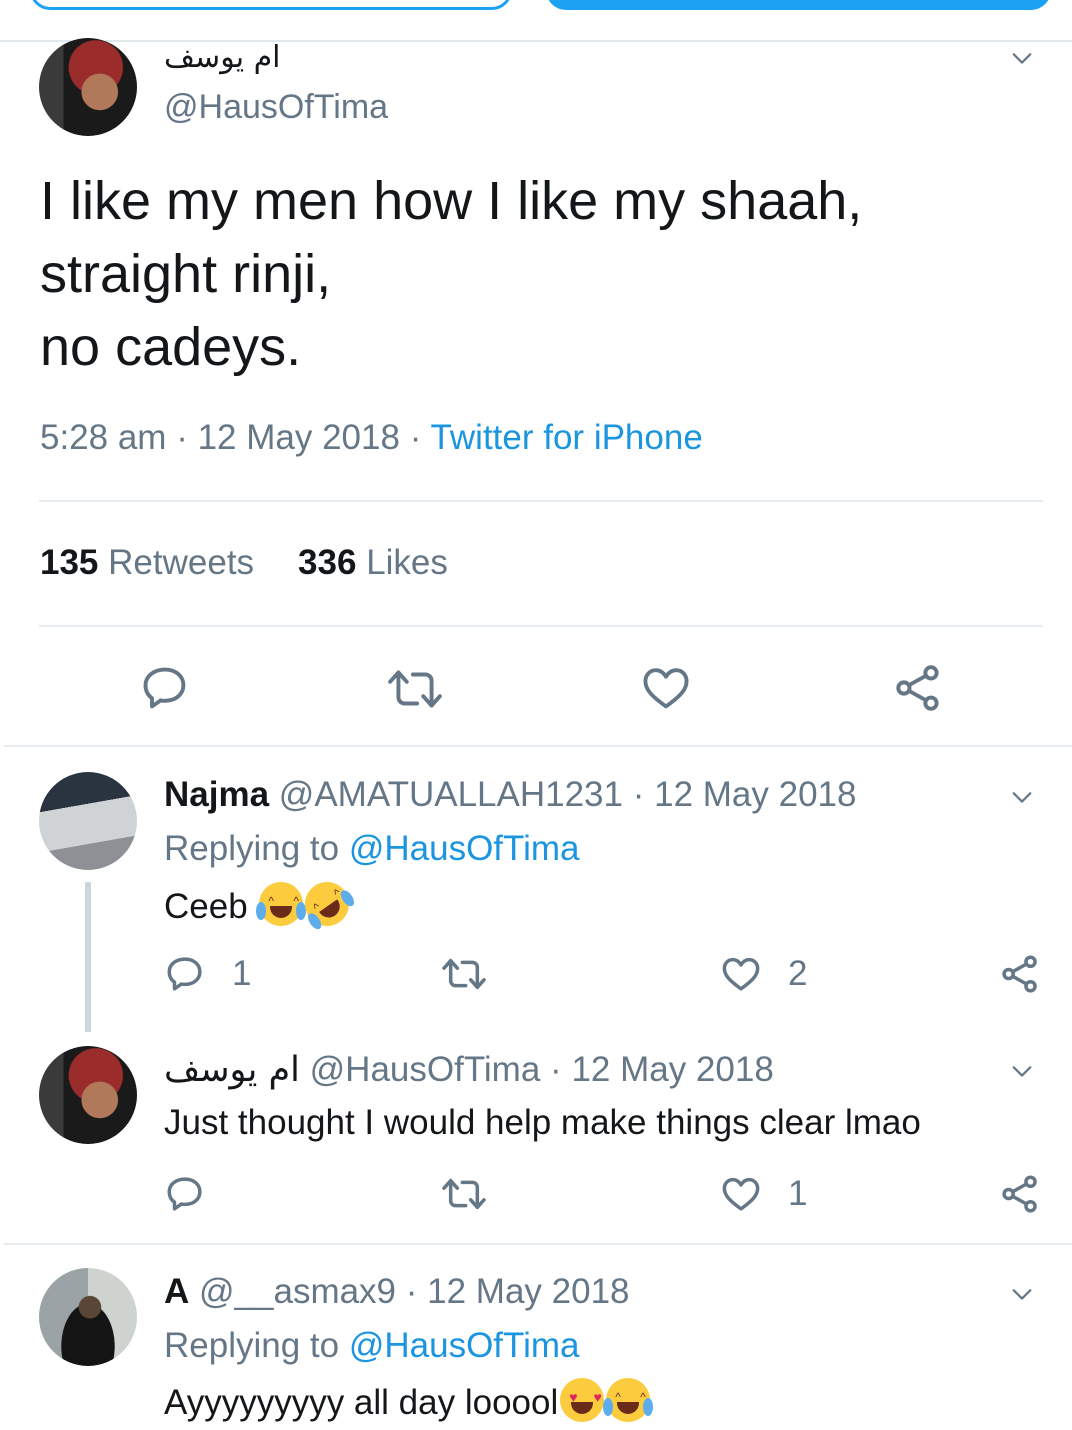 The width and height of the screenshot is (1072, 1430). What do you see at coordinates (276, 107) in the screenshot?
I see `author-handle: @HausOfTima` at bounding box center [276, 107].